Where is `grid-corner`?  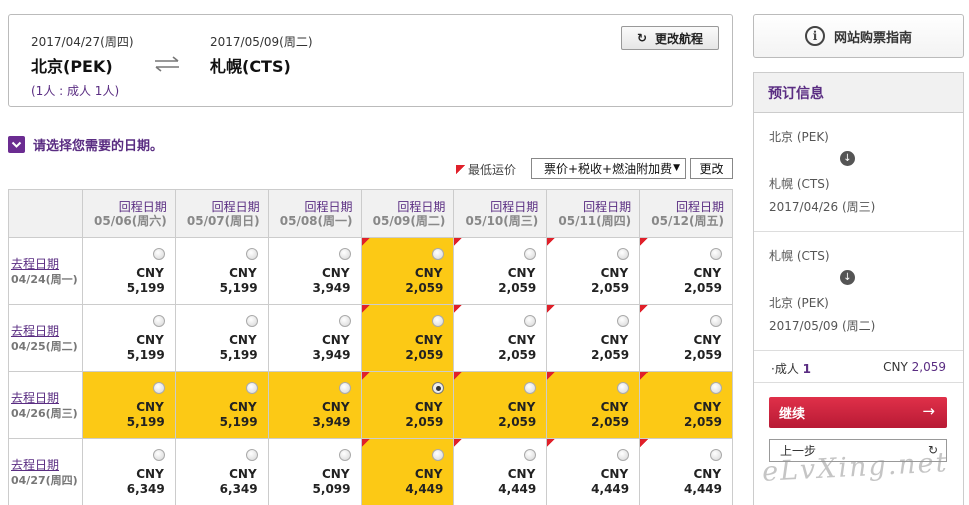 grid-corner is located at coordinates (46, 214).